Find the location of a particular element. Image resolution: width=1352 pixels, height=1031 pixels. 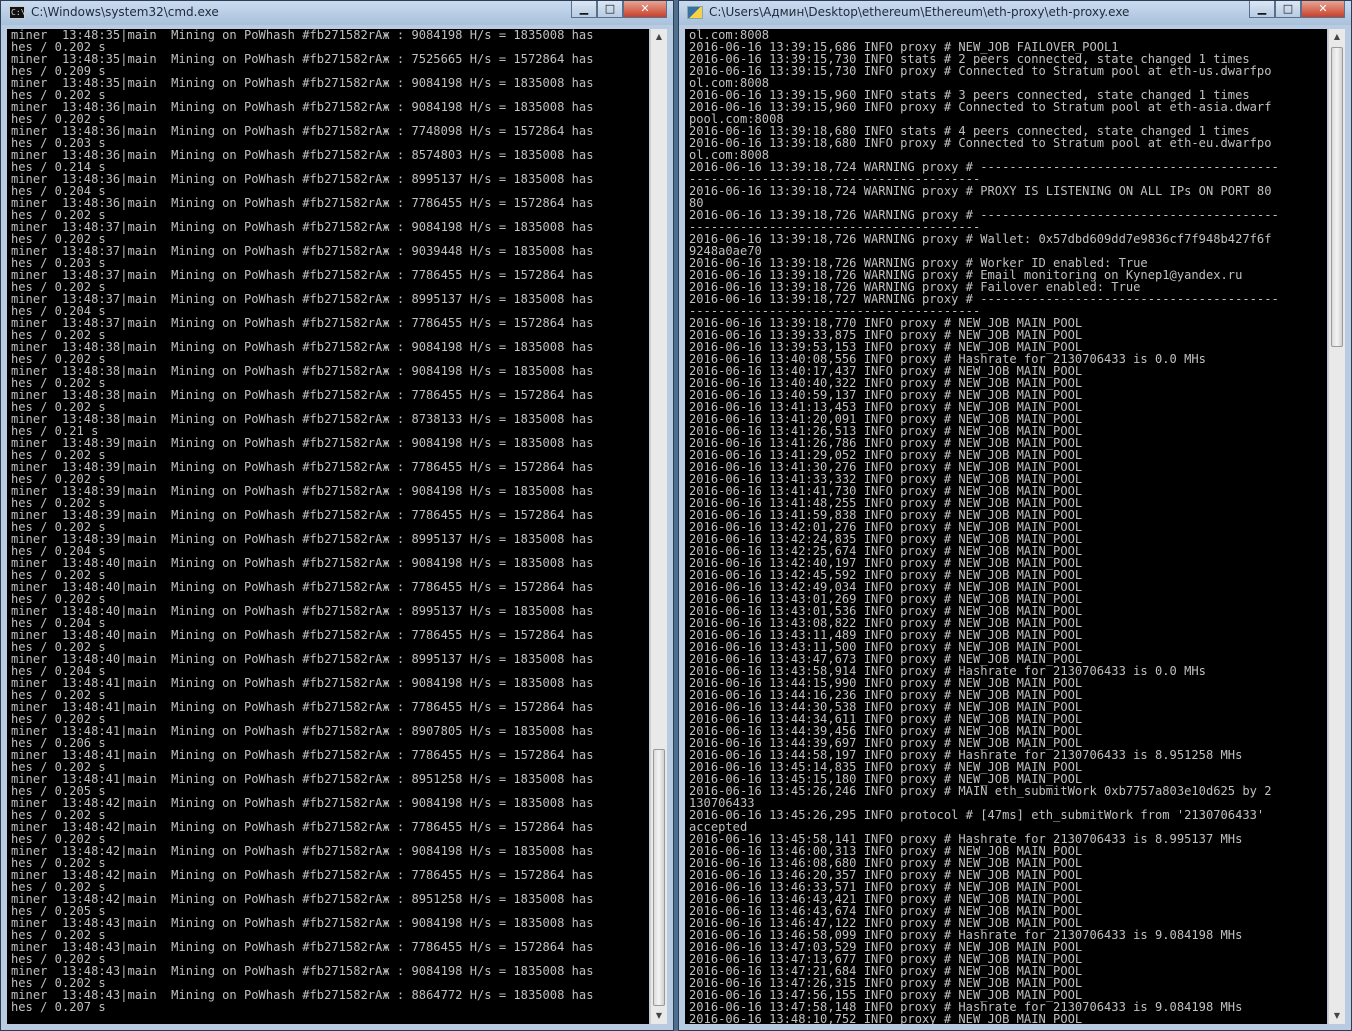

cmd-scrollbar-thumb is located at coordinates (659, 877).